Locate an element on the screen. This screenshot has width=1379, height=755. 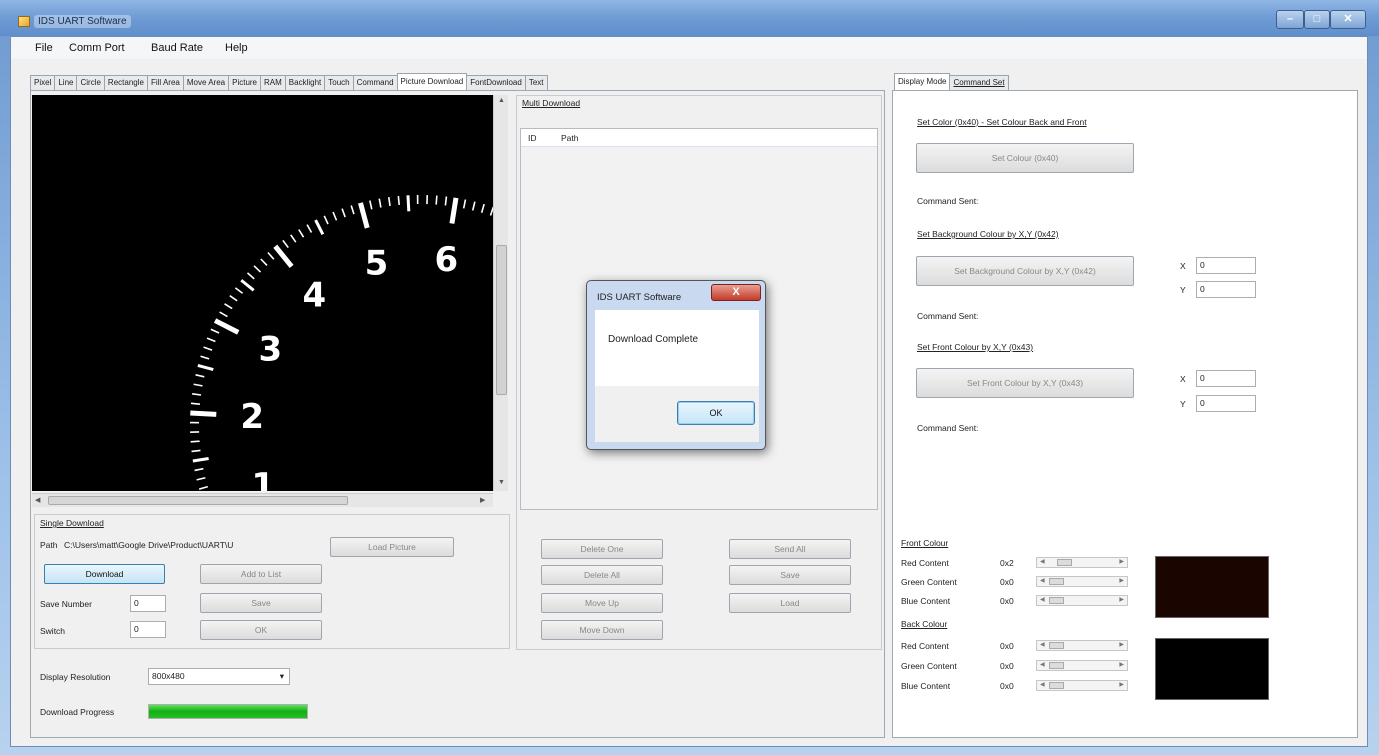
column-path: Path is located at coordinates (570, 138).